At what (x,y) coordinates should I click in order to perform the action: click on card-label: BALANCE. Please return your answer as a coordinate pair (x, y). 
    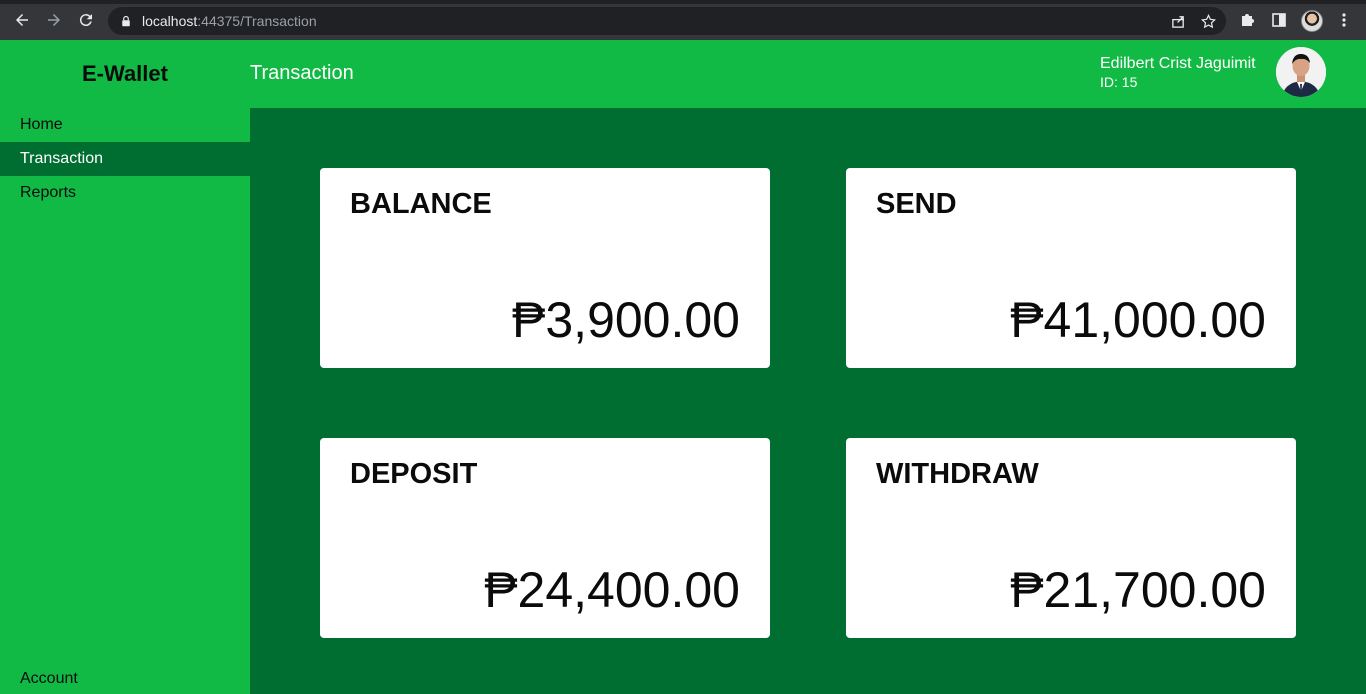
    Looking at the image, I should click on (421, 204).